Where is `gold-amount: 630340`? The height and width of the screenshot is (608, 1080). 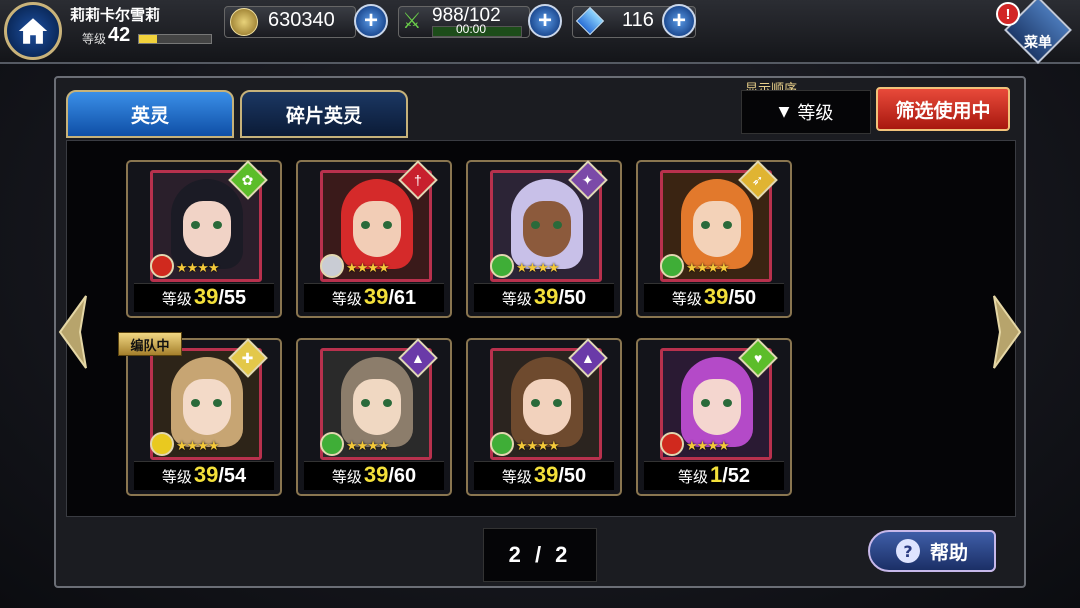
gold-amount: 630340 is located at coordinates (301, 20).